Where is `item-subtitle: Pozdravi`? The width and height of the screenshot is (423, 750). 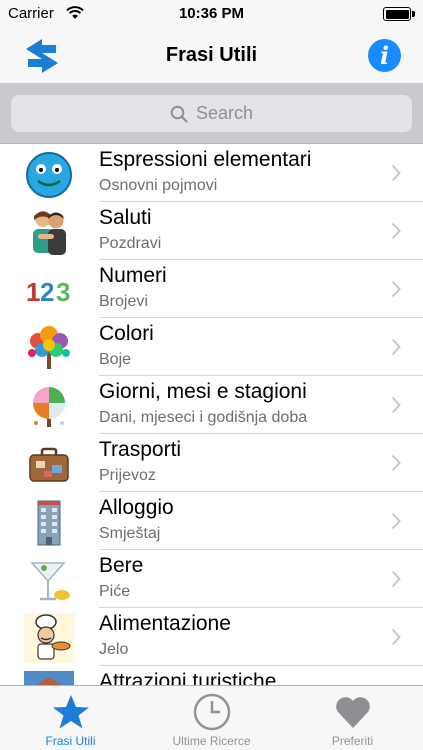
item-subtitle: Pozdravi is located at coordinates (130, 243).